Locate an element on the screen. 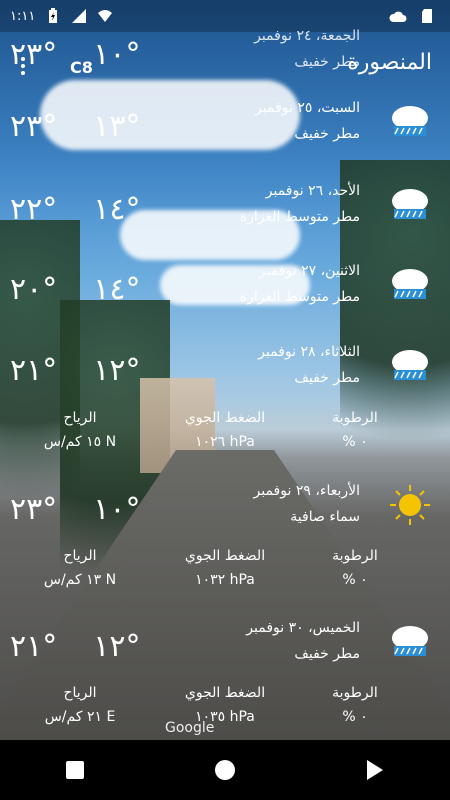 This screenshot has width=450, height=800. home-icon is located at coordinates (225, 770).